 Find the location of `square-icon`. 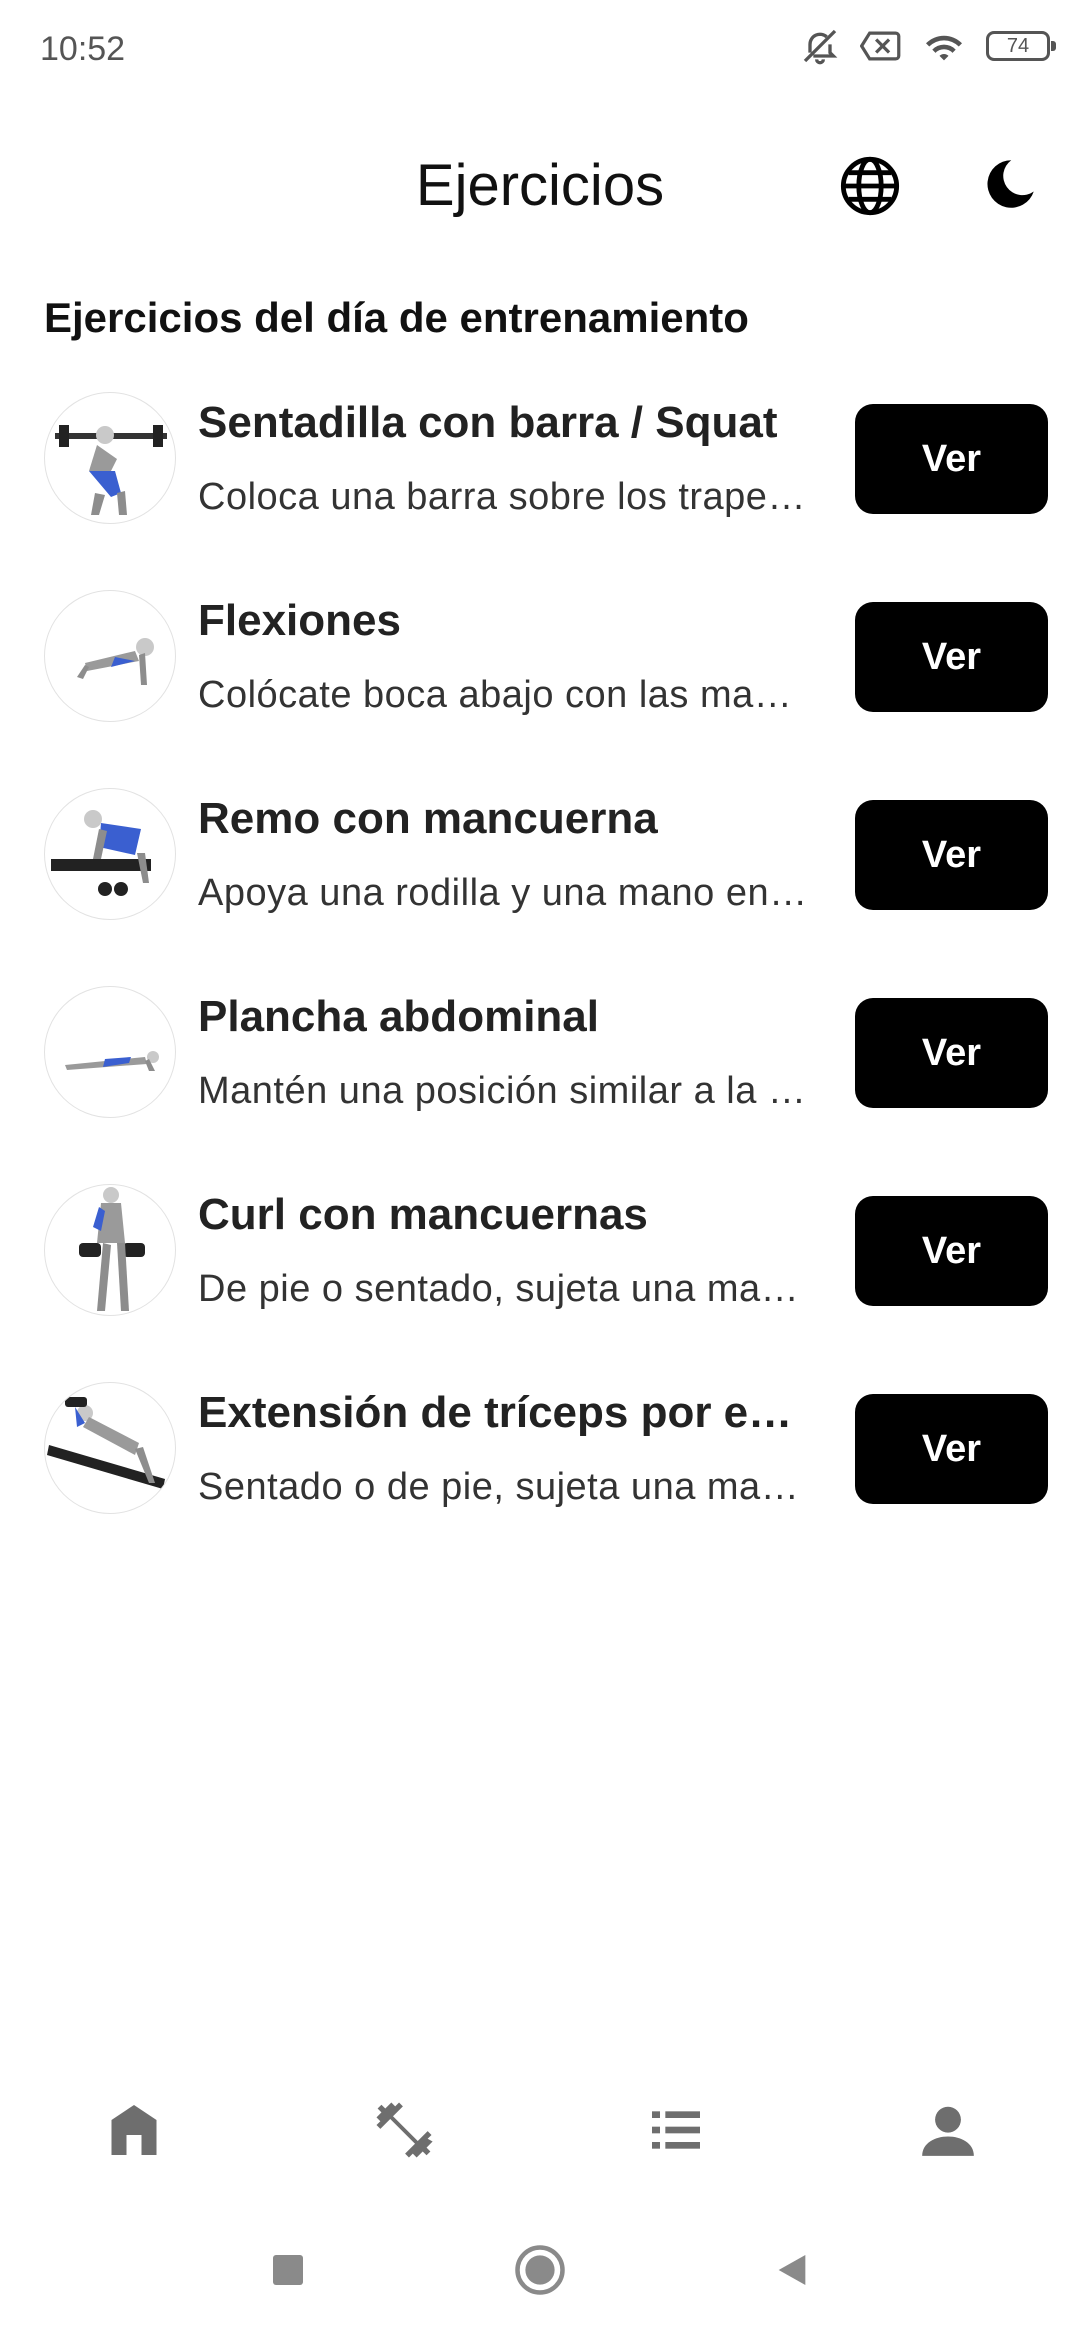

square-icon is located at coordinates (288, 2270).